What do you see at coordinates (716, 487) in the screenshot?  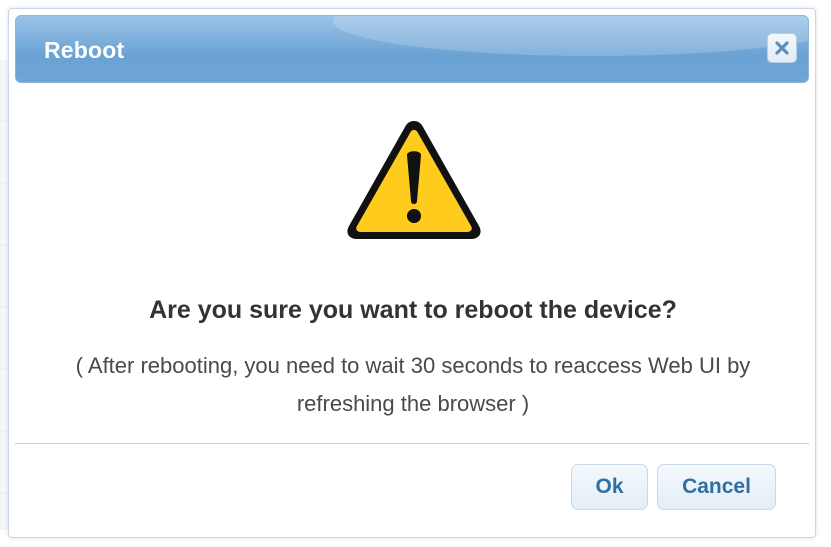 I see `cancel-button: Cancel` at bounding box center [716, 487].